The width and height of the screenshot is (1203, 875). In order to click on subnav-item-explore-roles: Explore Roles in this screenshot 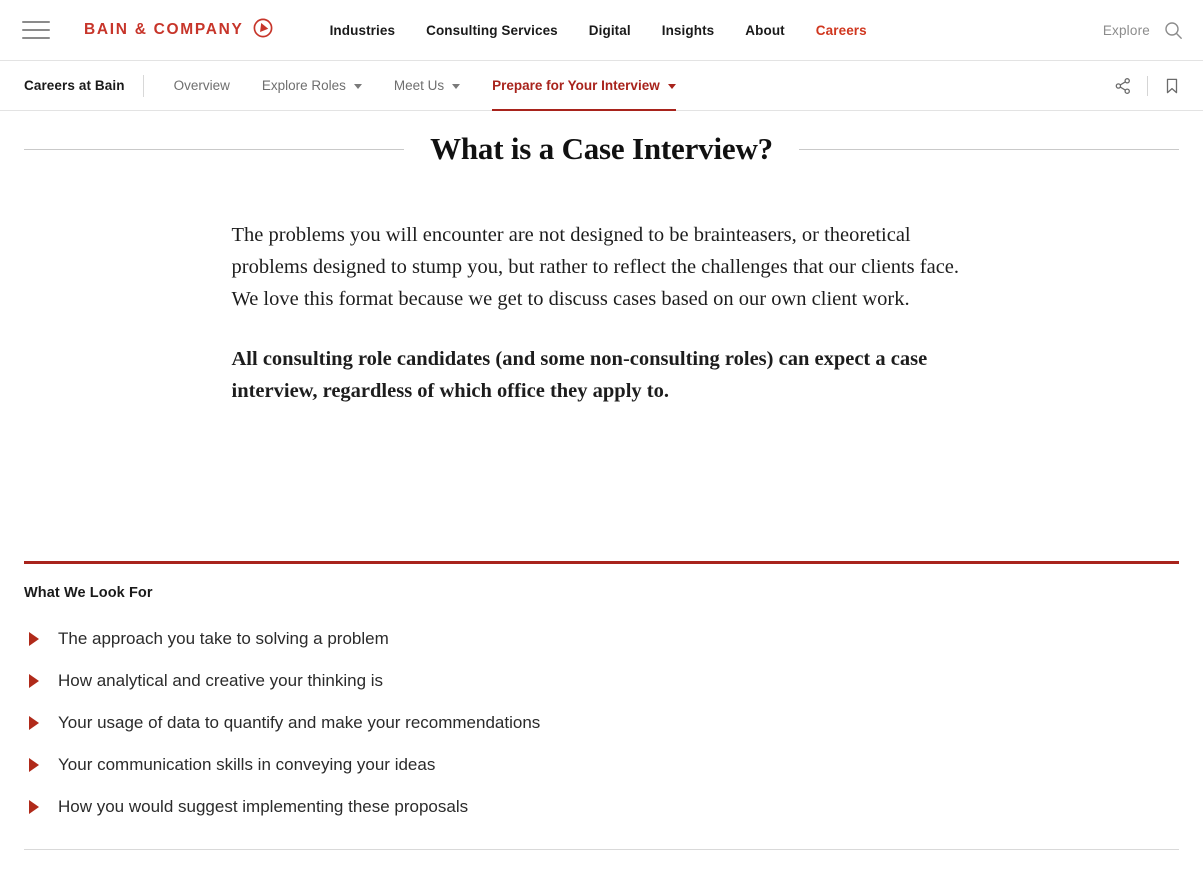, I will do `click(312, 85)`.